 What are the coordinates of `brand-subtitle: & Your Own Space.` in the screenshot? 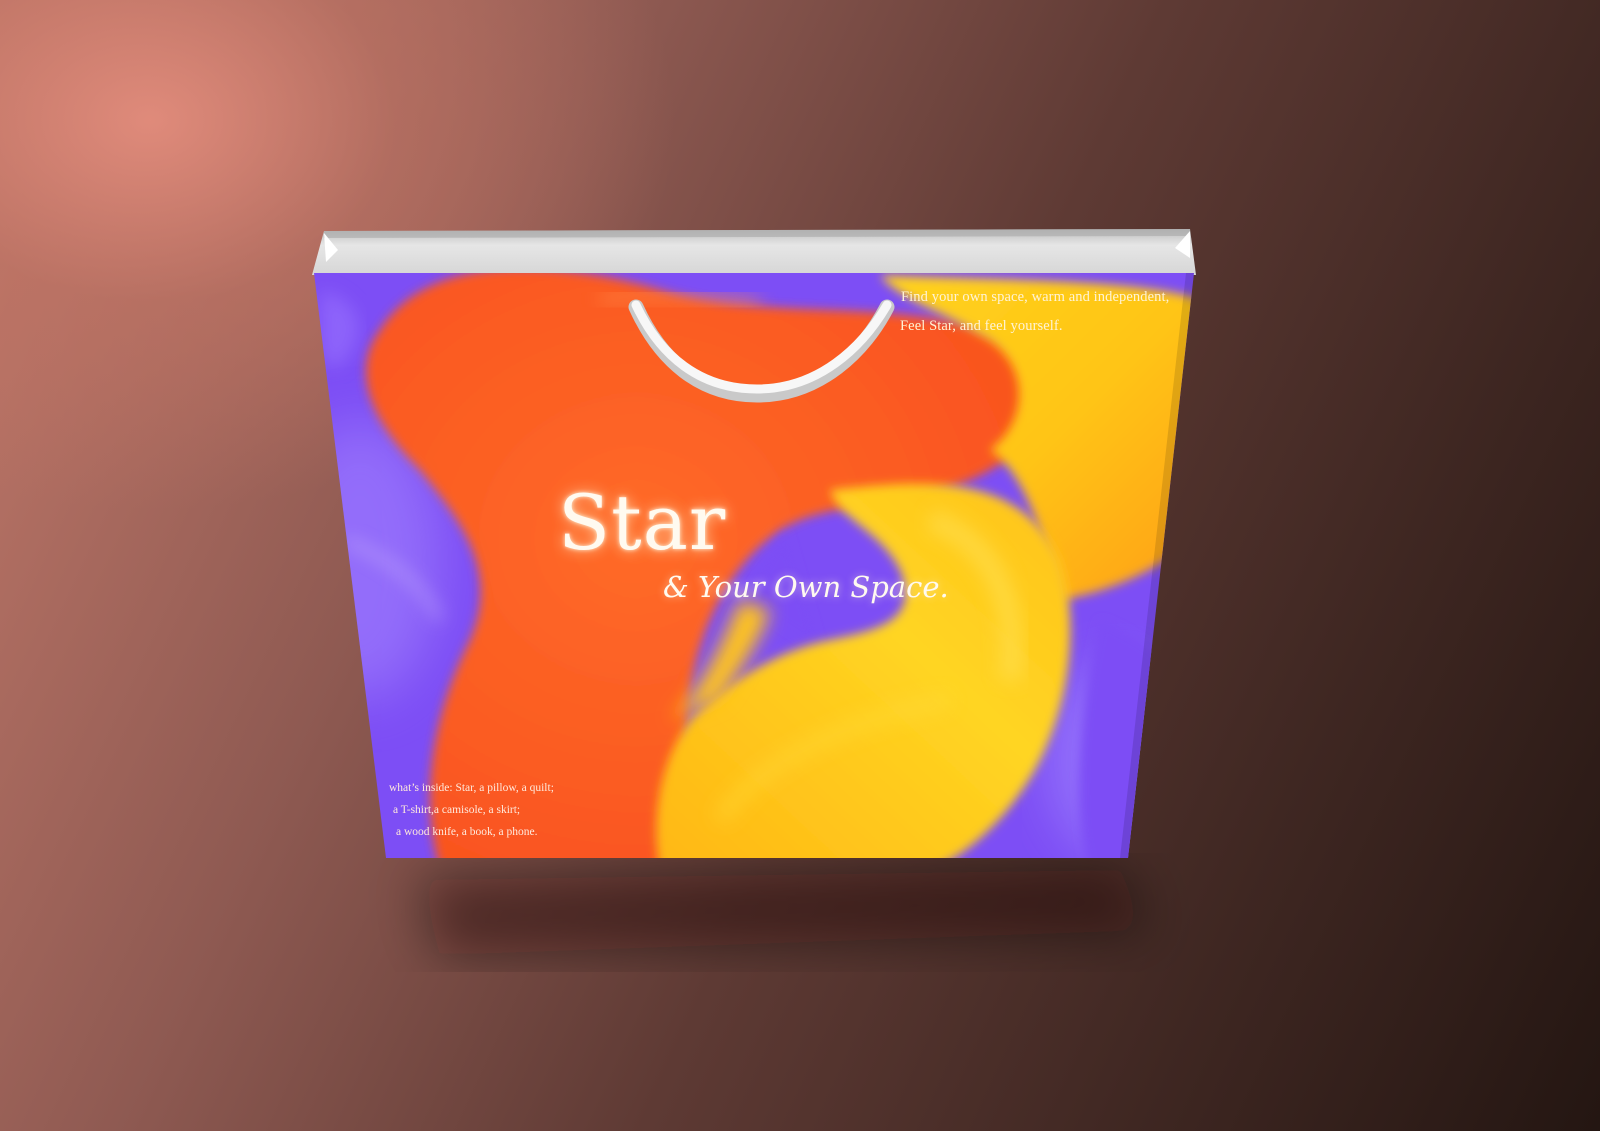 It's located at (806, 587).